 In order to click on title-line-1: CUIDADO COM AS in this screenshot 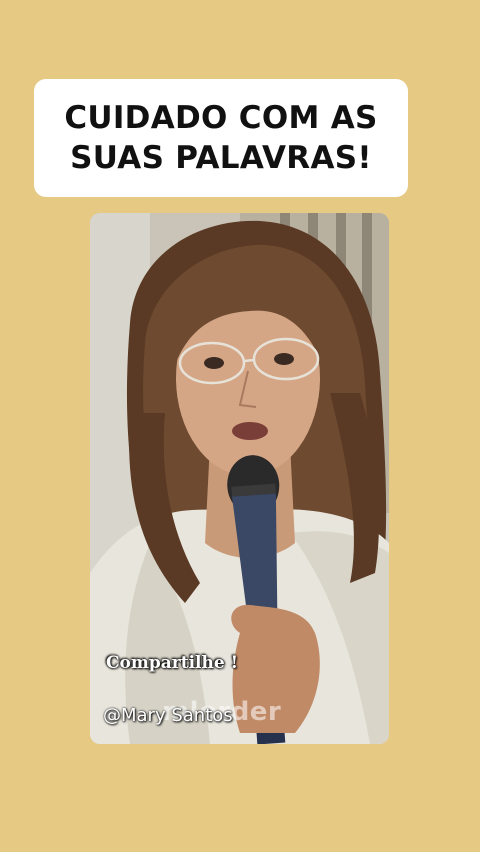, I will do `click(221, 118)`.